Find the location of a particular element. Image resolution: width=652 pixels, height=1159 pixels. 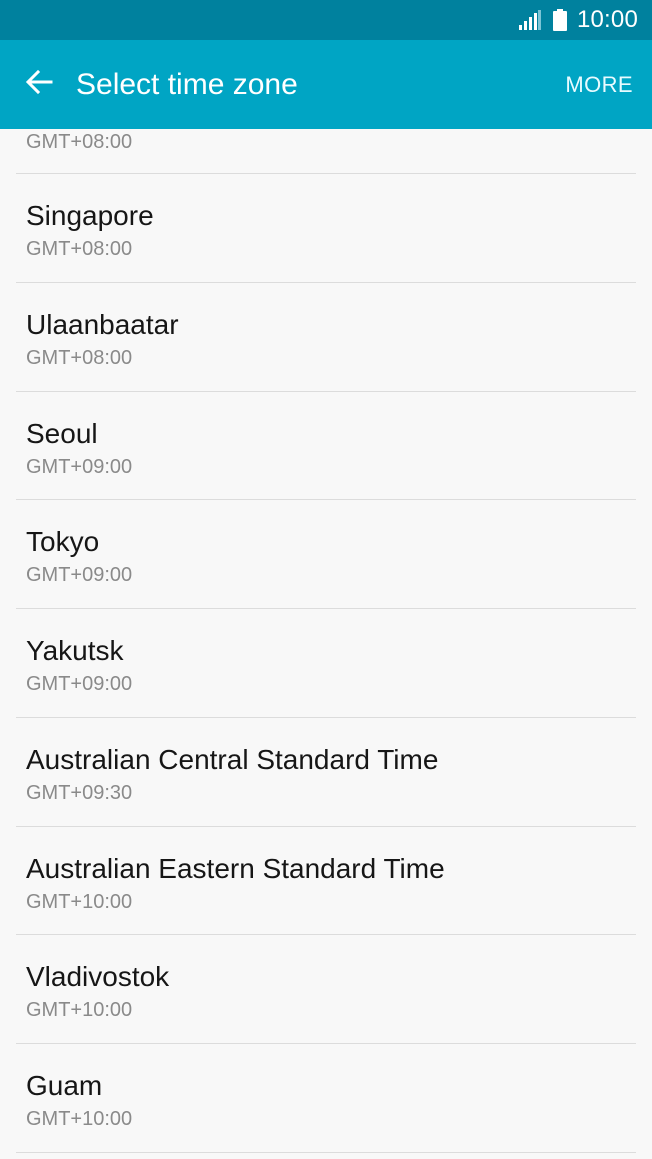

battery-icon is located at coordinates (559, 20).